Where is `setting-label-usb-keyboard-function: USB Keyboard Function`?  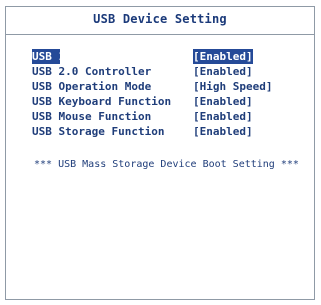 setting-label-usb-keyboard-function: USB Keyboard Function is located at coordinates (102, 101).